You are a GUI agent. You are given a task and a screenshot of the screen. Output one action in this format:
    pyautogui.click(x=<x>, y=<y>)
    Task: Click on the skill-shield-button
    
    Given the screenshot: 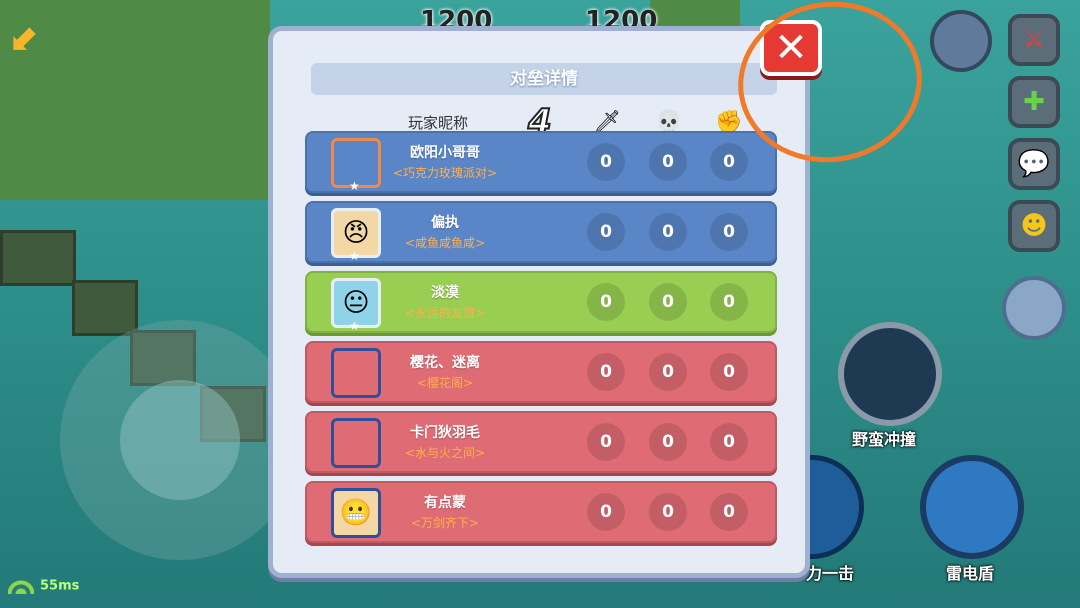 What is the action you would take?
    pyautogui.click(x=972, y=507)
    